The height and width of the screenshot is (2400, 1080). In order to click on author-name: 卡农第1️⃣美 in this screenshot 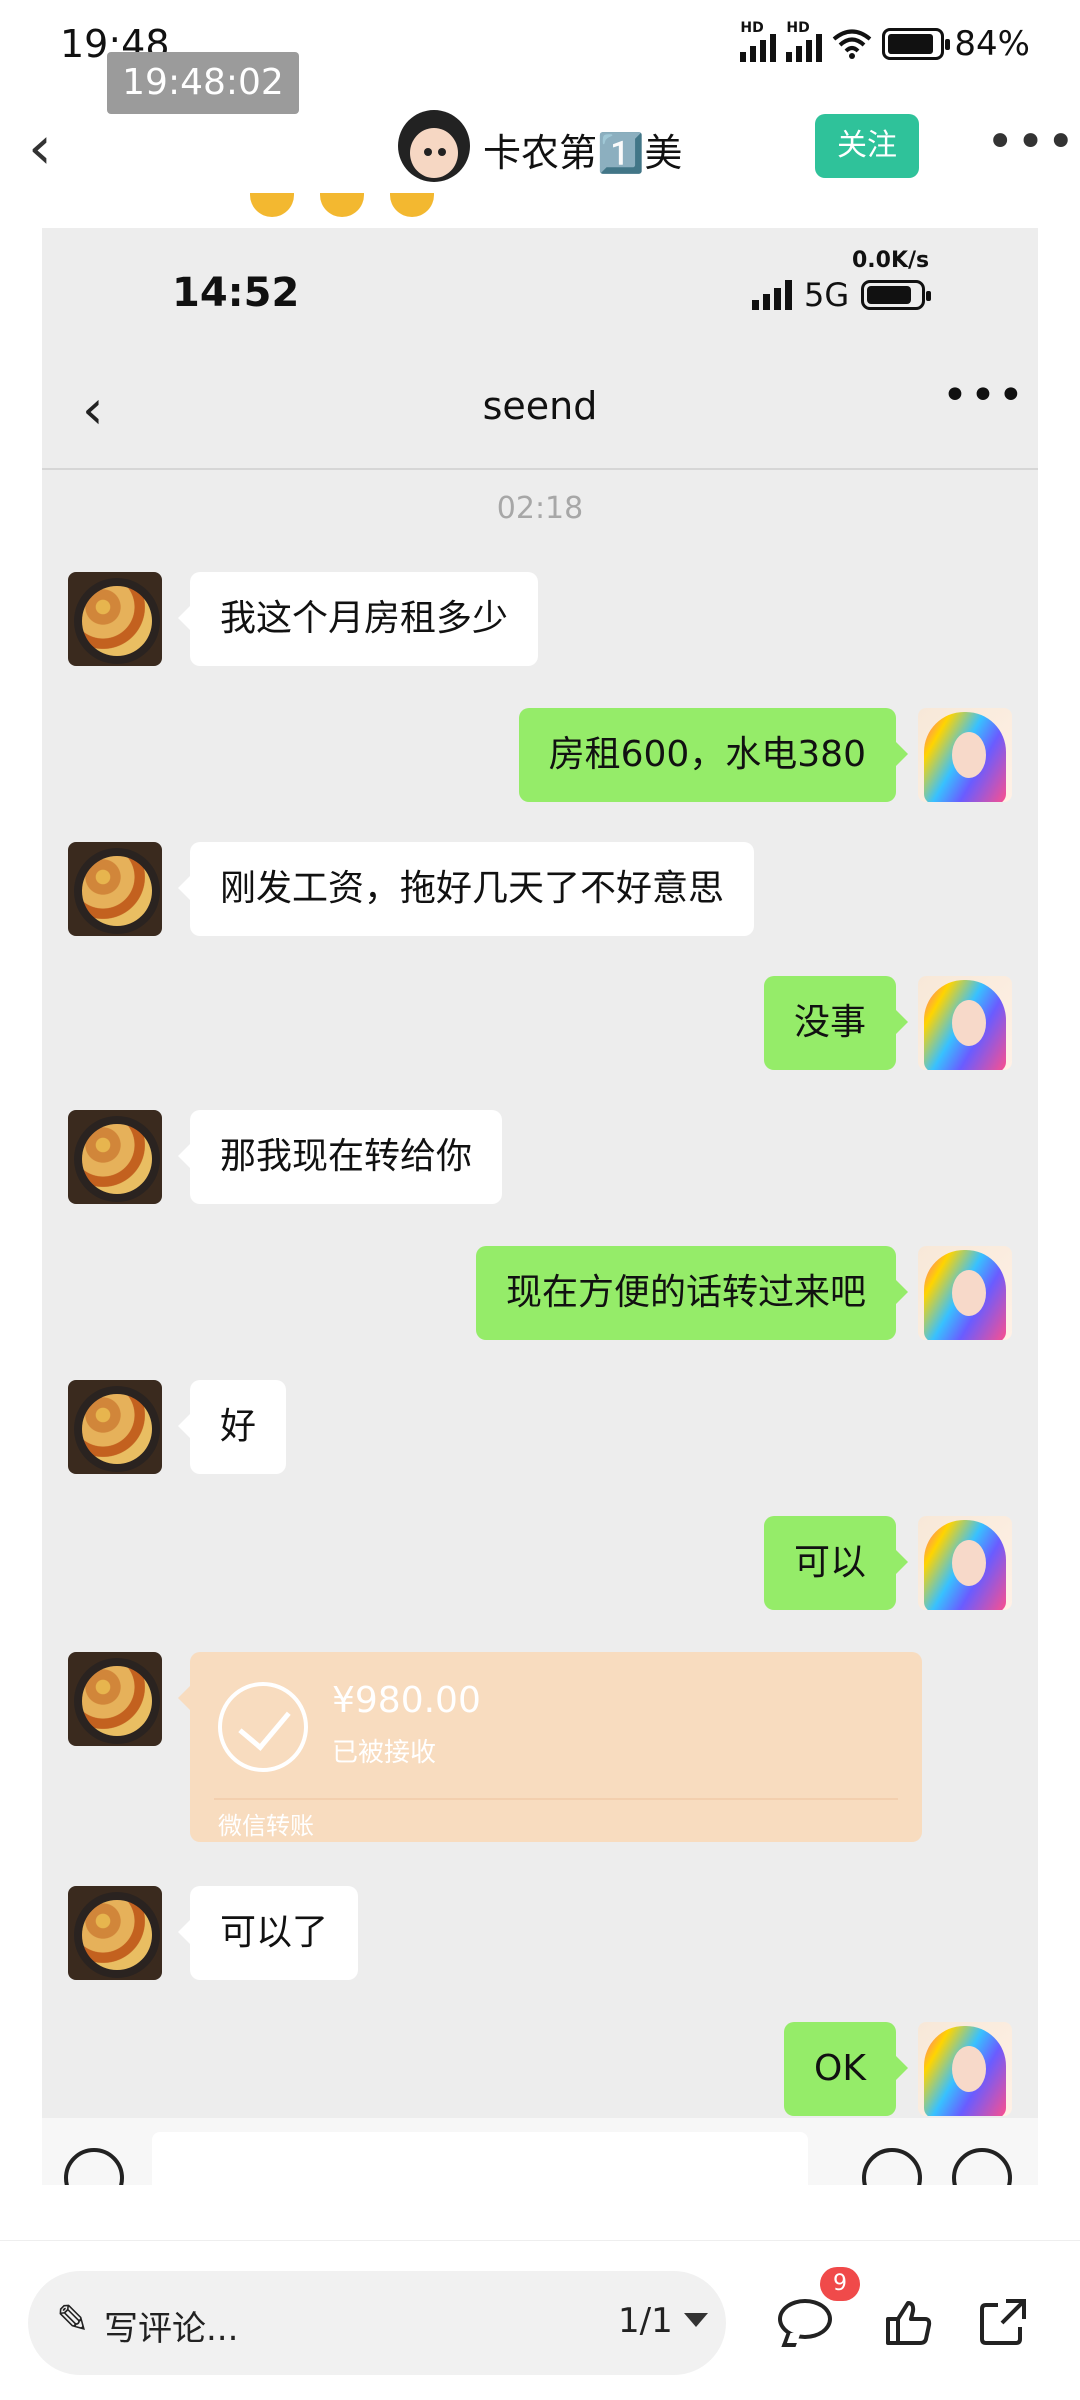, I will do `click(582, 149)`.